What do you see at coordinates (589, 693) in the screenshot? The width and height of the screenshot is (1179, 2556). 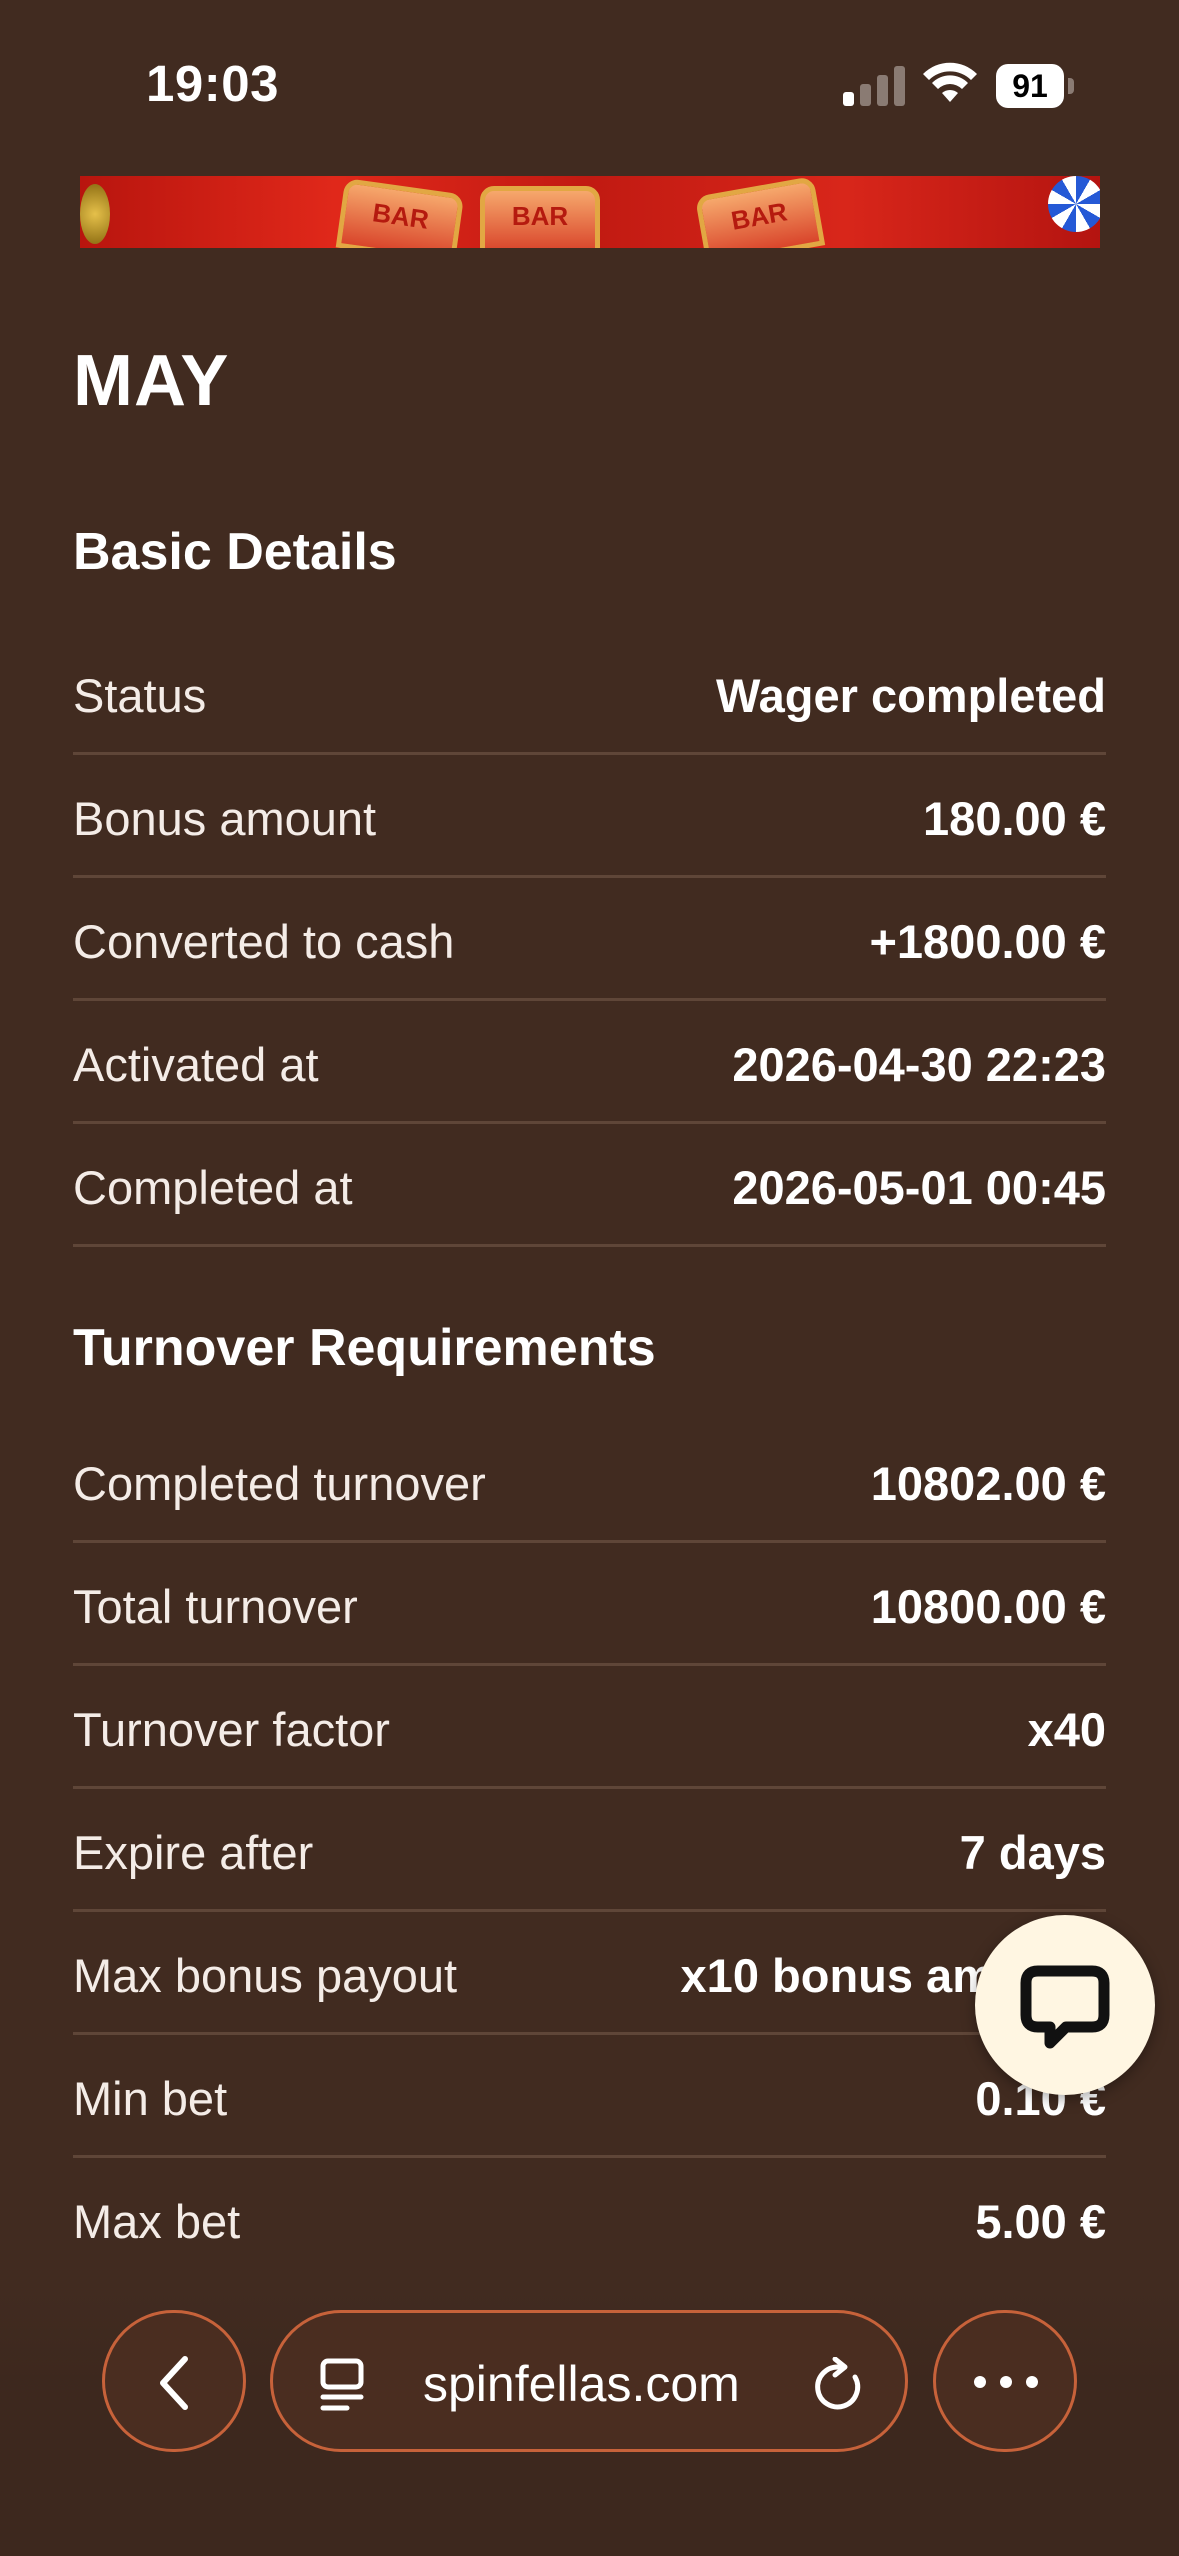 I see `detail-row-status: Status Wager completed` at bounding box center [589, 693].